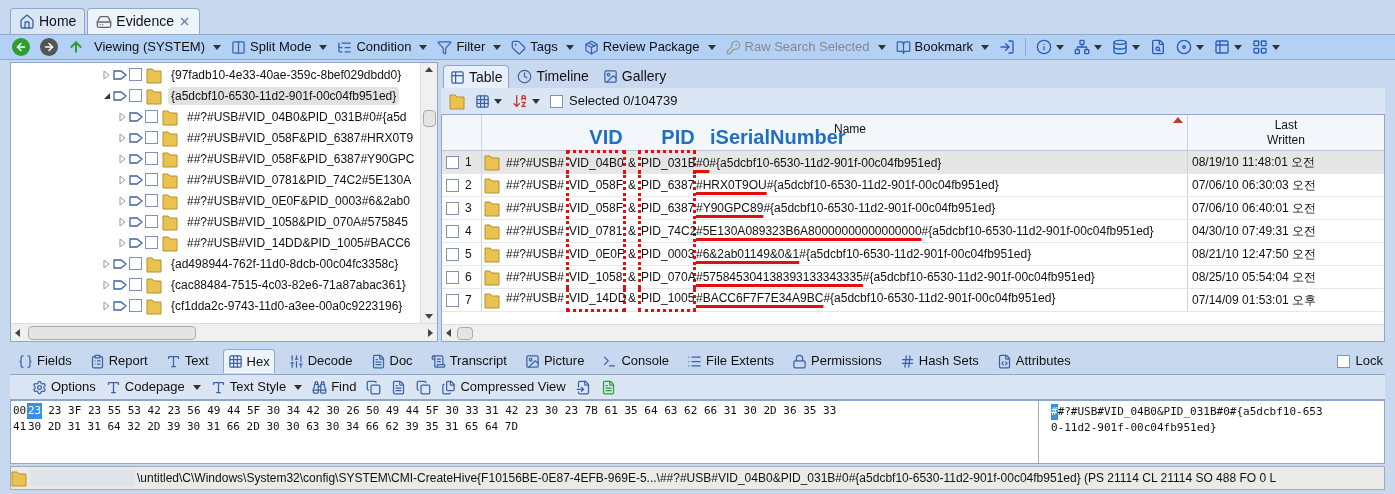  I want to click on tree-item: ##?#USB#VID_0781&PID_74C2#5E130A, so click(299, 179).